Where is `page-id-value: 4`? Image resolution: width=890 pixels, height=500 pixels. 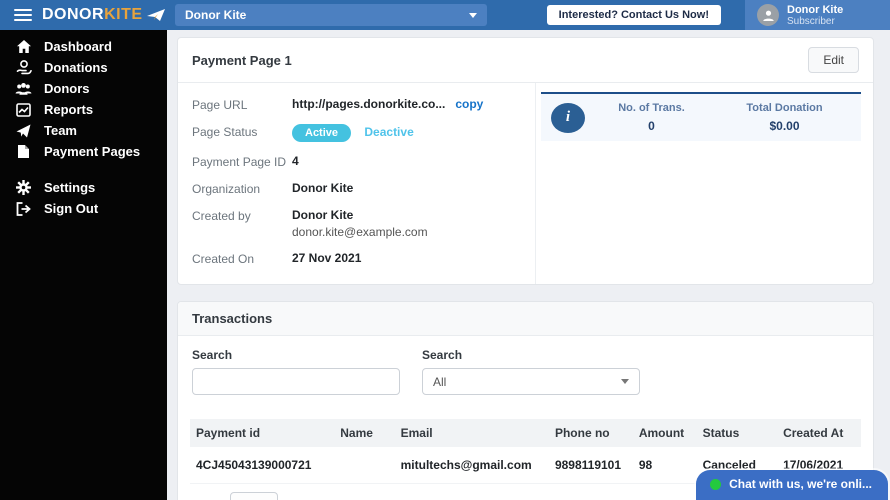
page-id-value: 4 is located at coordinates (295, 161).